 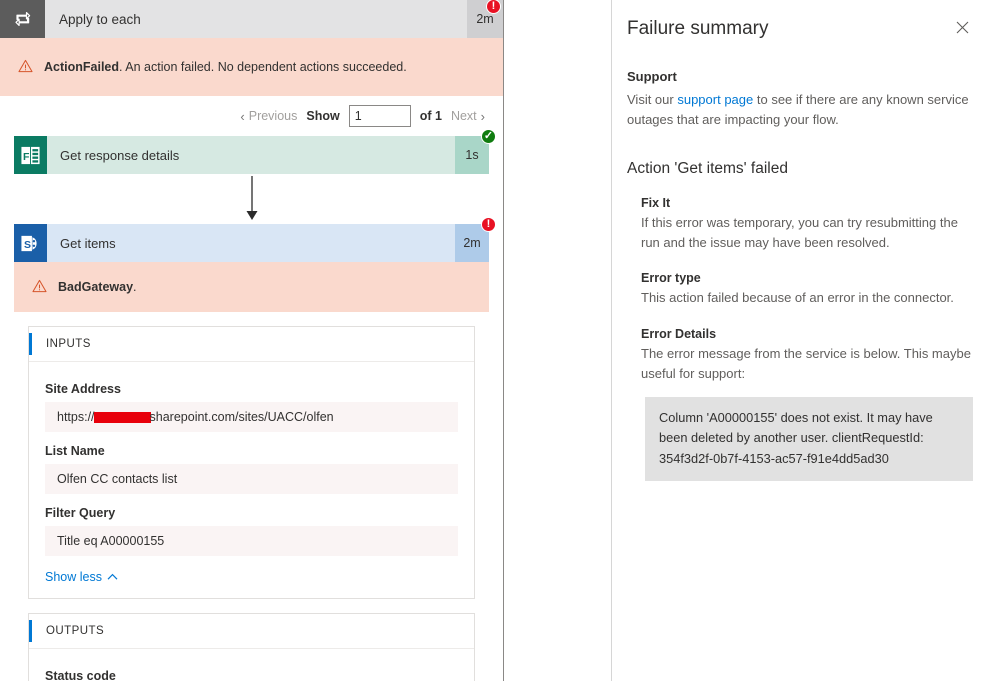 What do you see at coordinates (241, 417) in the screenshot?
I see `site-address-suffix: sharepoint.com/sites/UACC/olfen` at bounding box center [241, 417].